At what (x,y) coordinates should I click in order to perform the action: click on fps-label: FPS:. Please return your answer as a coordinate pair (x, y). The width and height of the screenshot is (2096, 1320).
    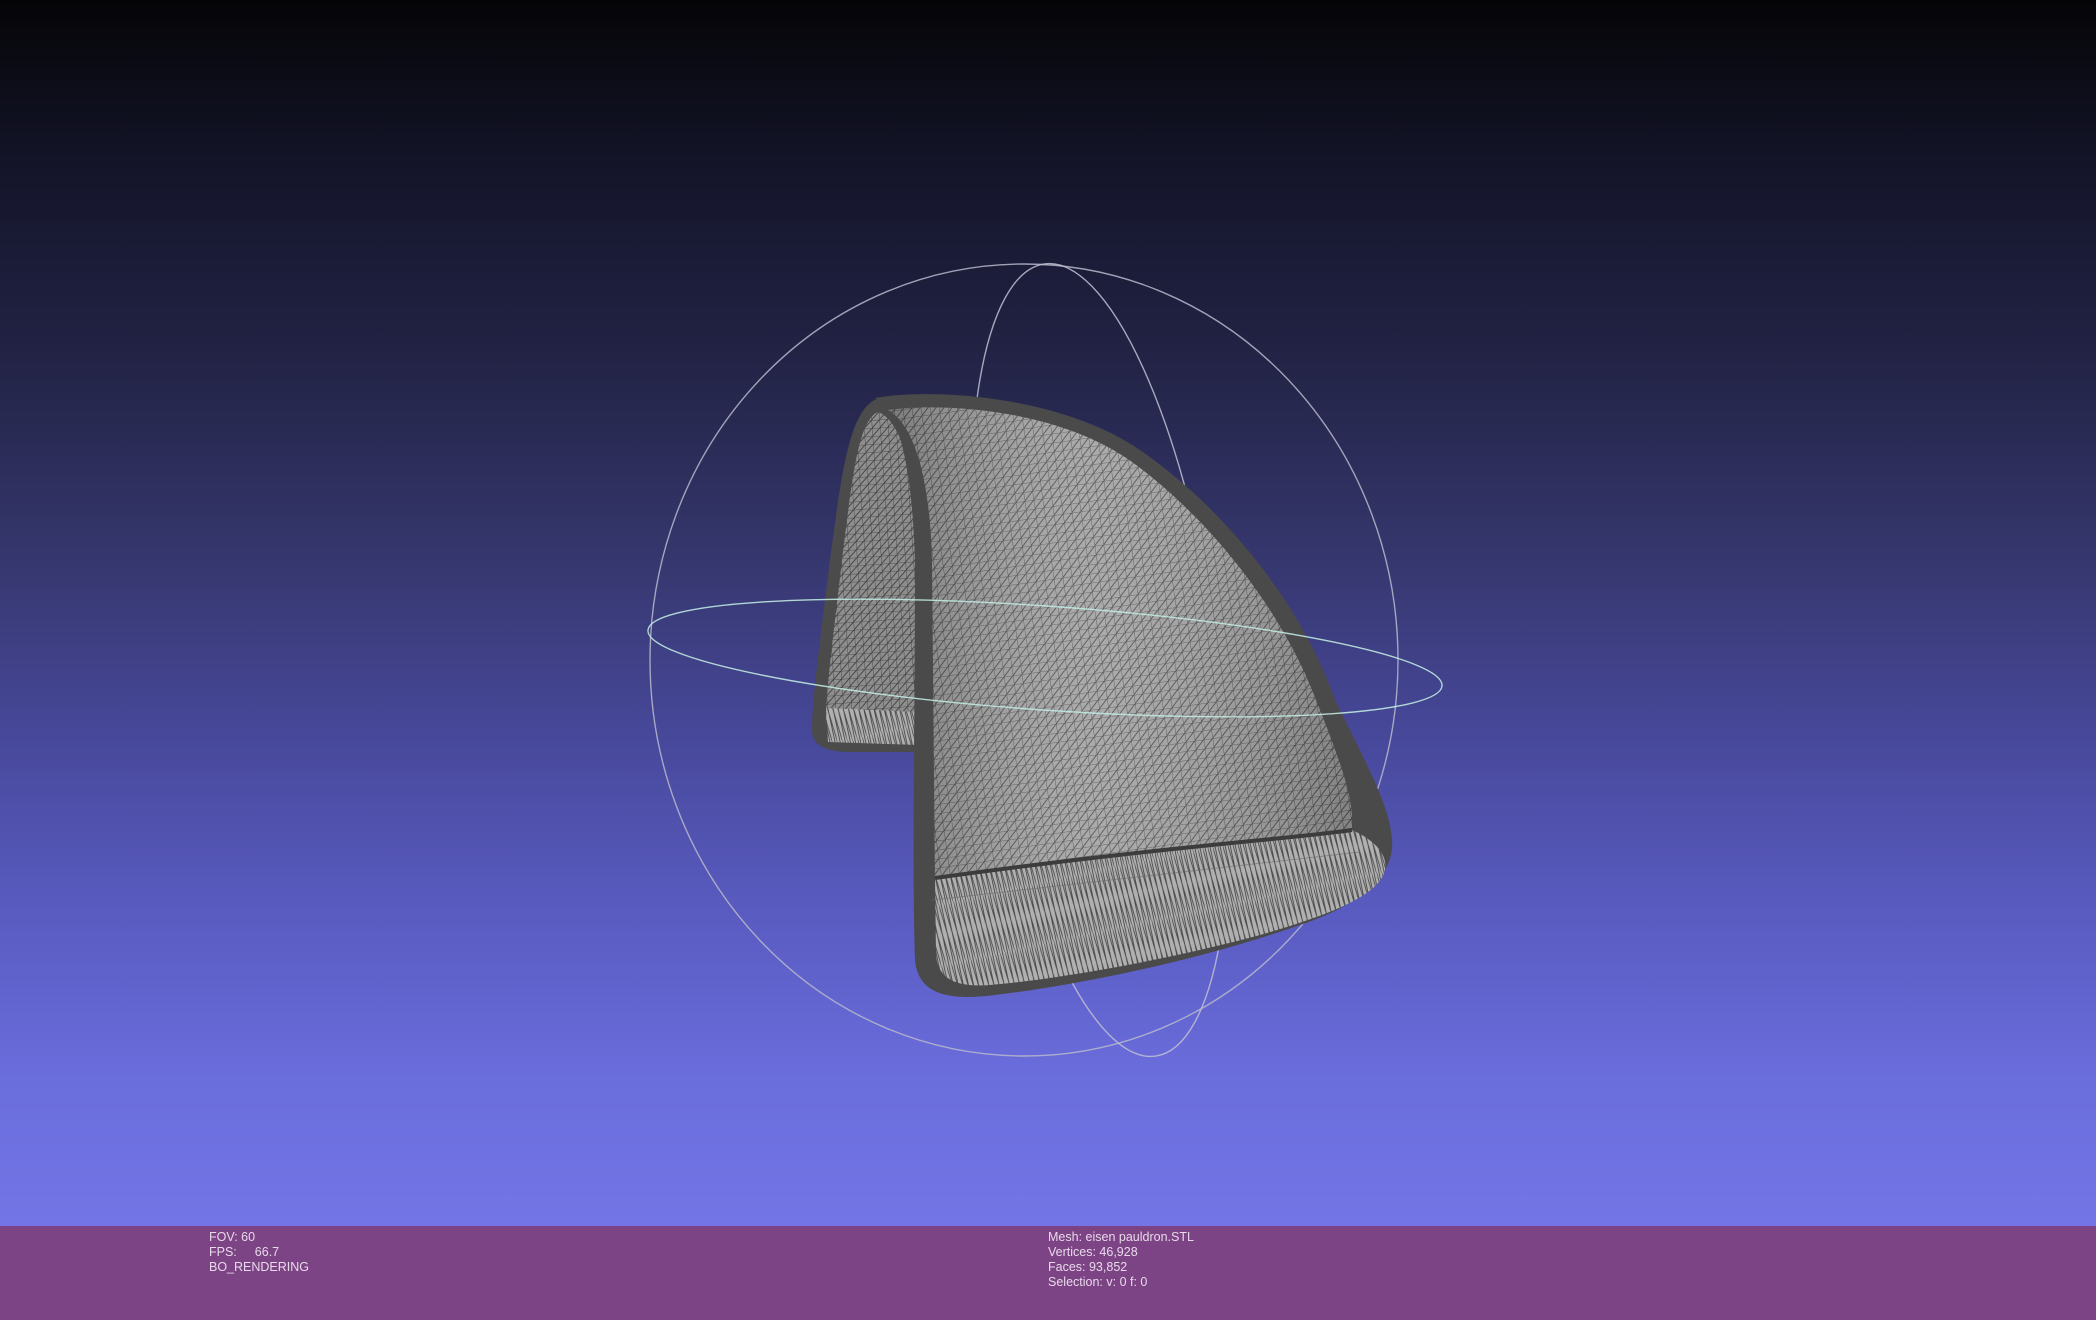
    Looking at the image, I should click on (223, 1252).